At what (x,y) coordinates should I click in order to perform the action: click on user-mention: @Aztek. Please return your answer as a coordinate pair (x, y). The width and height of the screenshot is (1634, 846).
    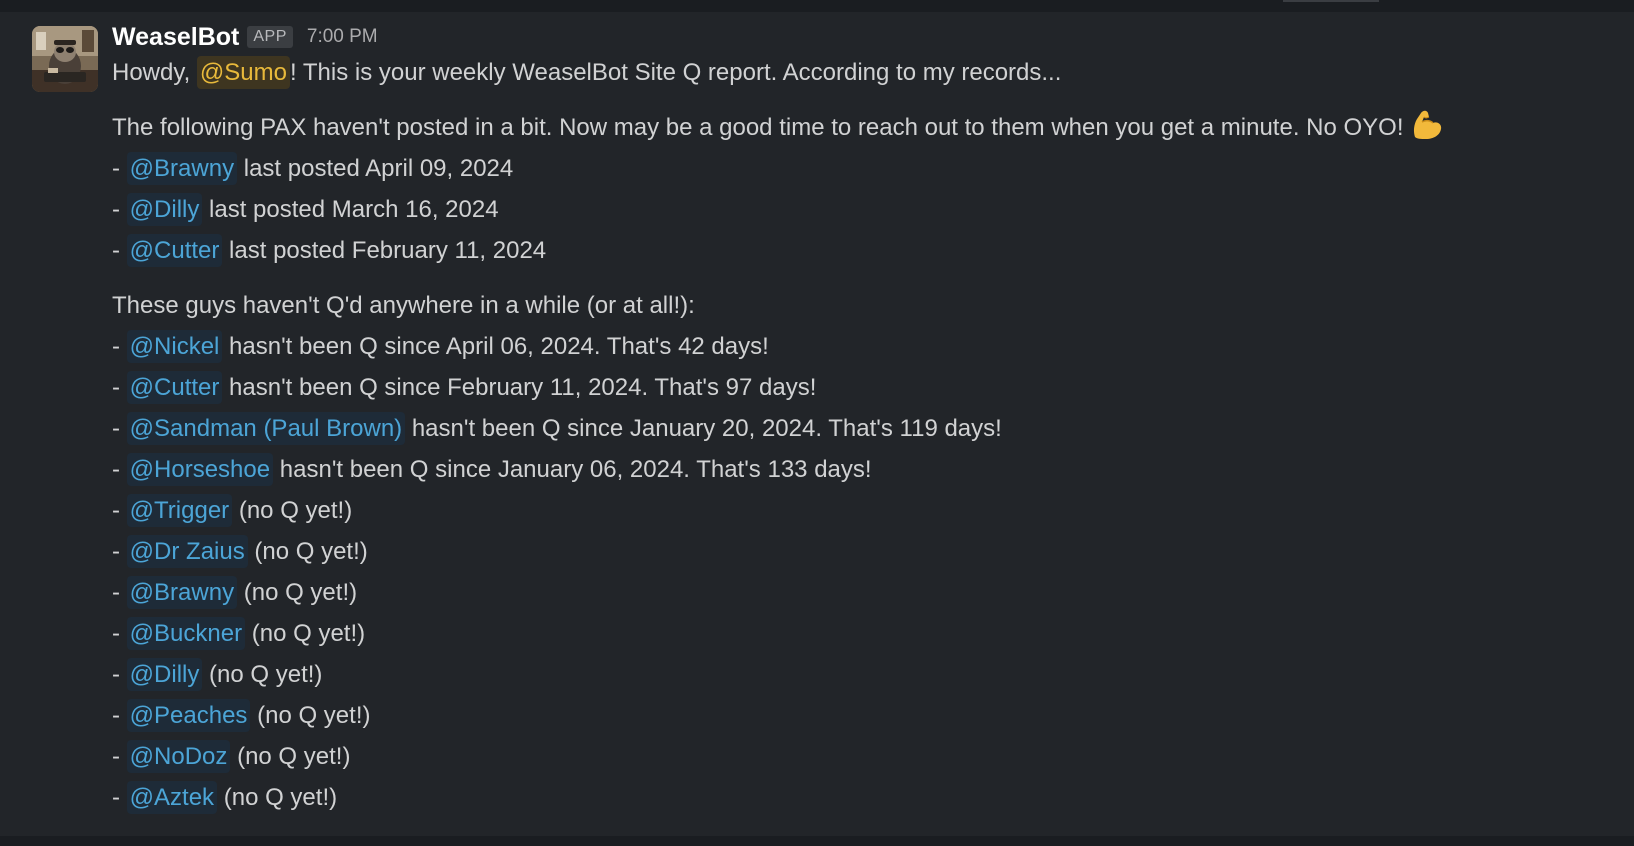
    Looking at the image, I should click on (172, 797).